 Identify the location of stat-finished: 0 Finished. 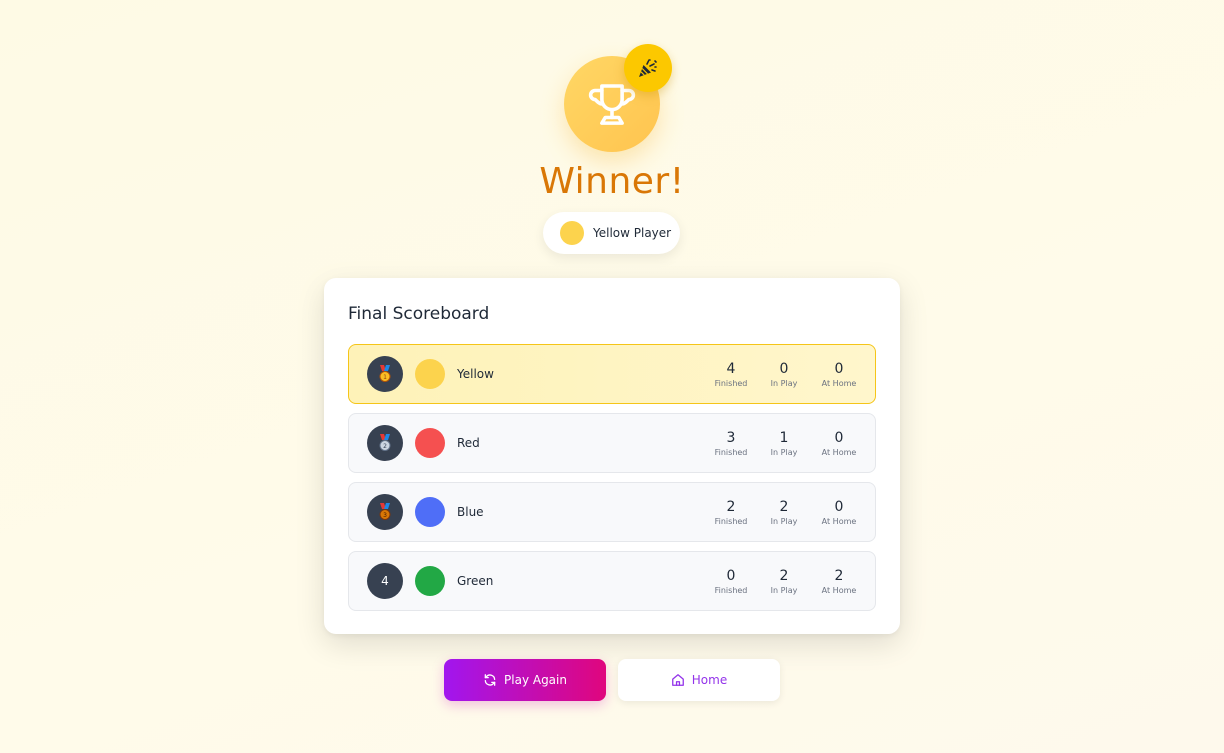
(731, 582).